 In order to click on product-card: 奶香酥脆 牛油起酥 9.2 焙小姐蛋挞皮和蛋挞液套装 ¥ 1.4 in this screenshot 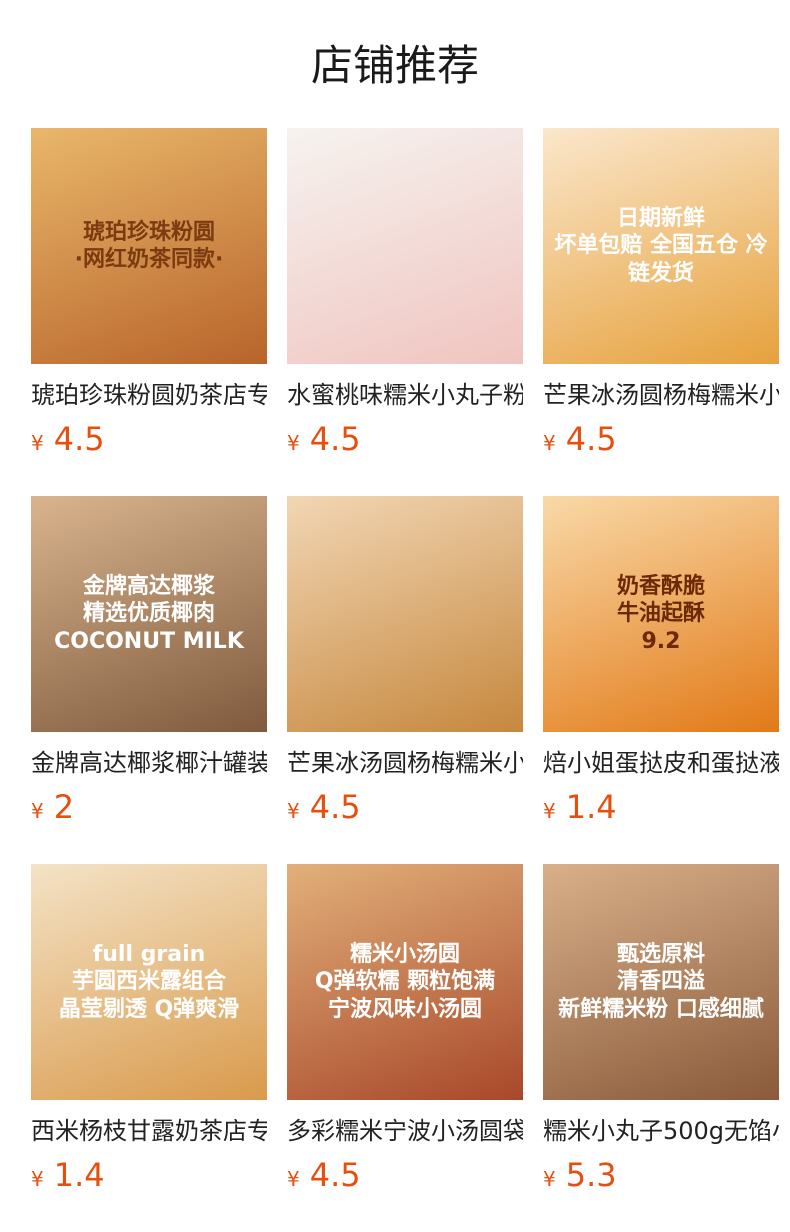, I will do `click(661, 661)`.